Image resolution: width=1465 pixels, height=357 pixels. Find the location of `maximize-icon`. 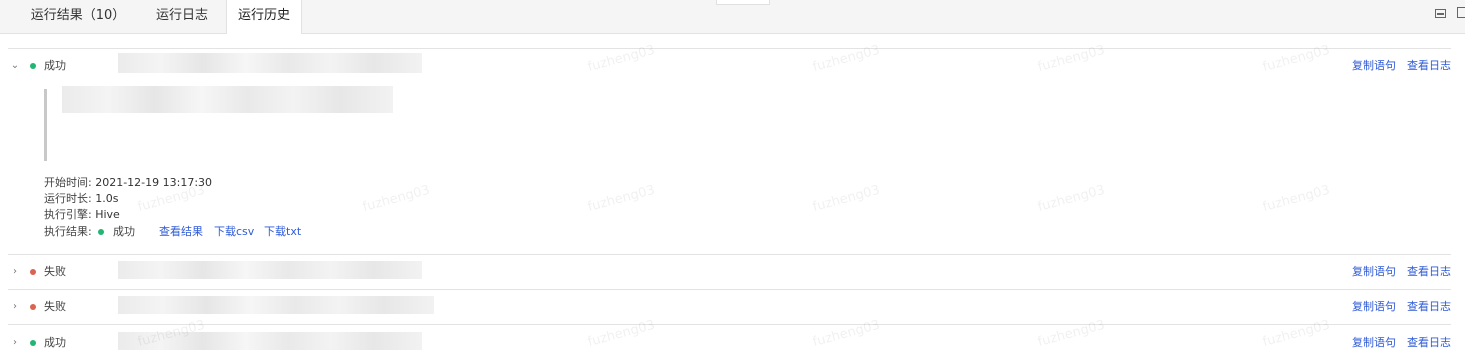

maximize-icon is located at coordinates (1461, 12).